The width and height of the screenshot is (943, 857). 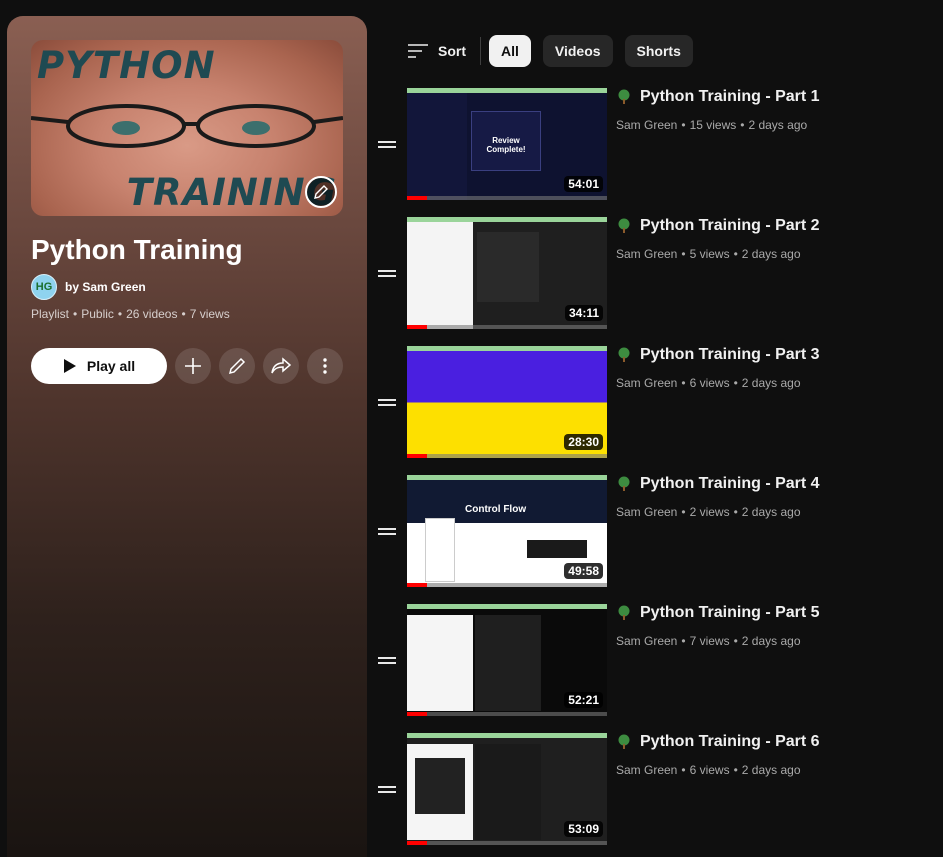 I want to click on share-button, so click(x=281, y=366).